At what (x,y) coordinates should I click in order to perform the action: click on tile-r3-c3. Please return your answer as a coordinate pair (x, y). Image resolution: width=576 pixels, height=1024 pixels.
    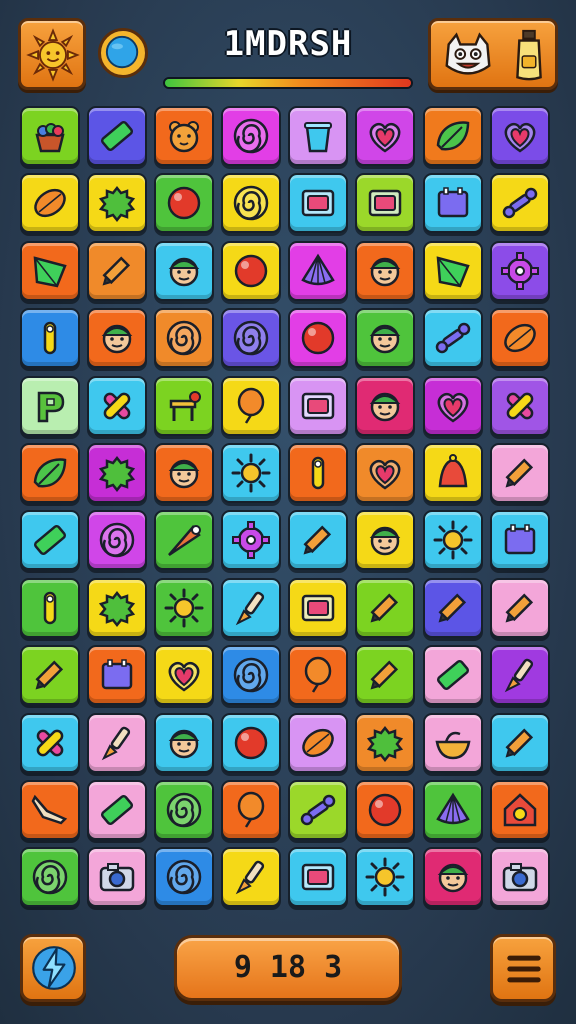
    Looking at the image, I should click on (184, 270).